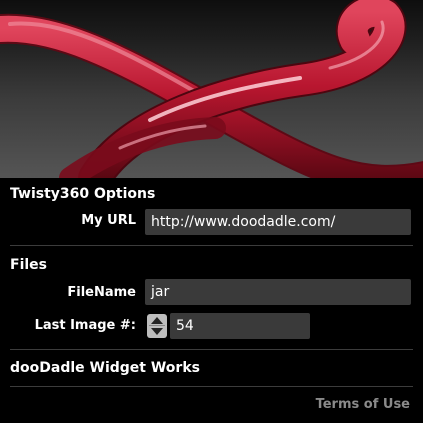  I want to click on stepper-up-icon, so click(157, 320).